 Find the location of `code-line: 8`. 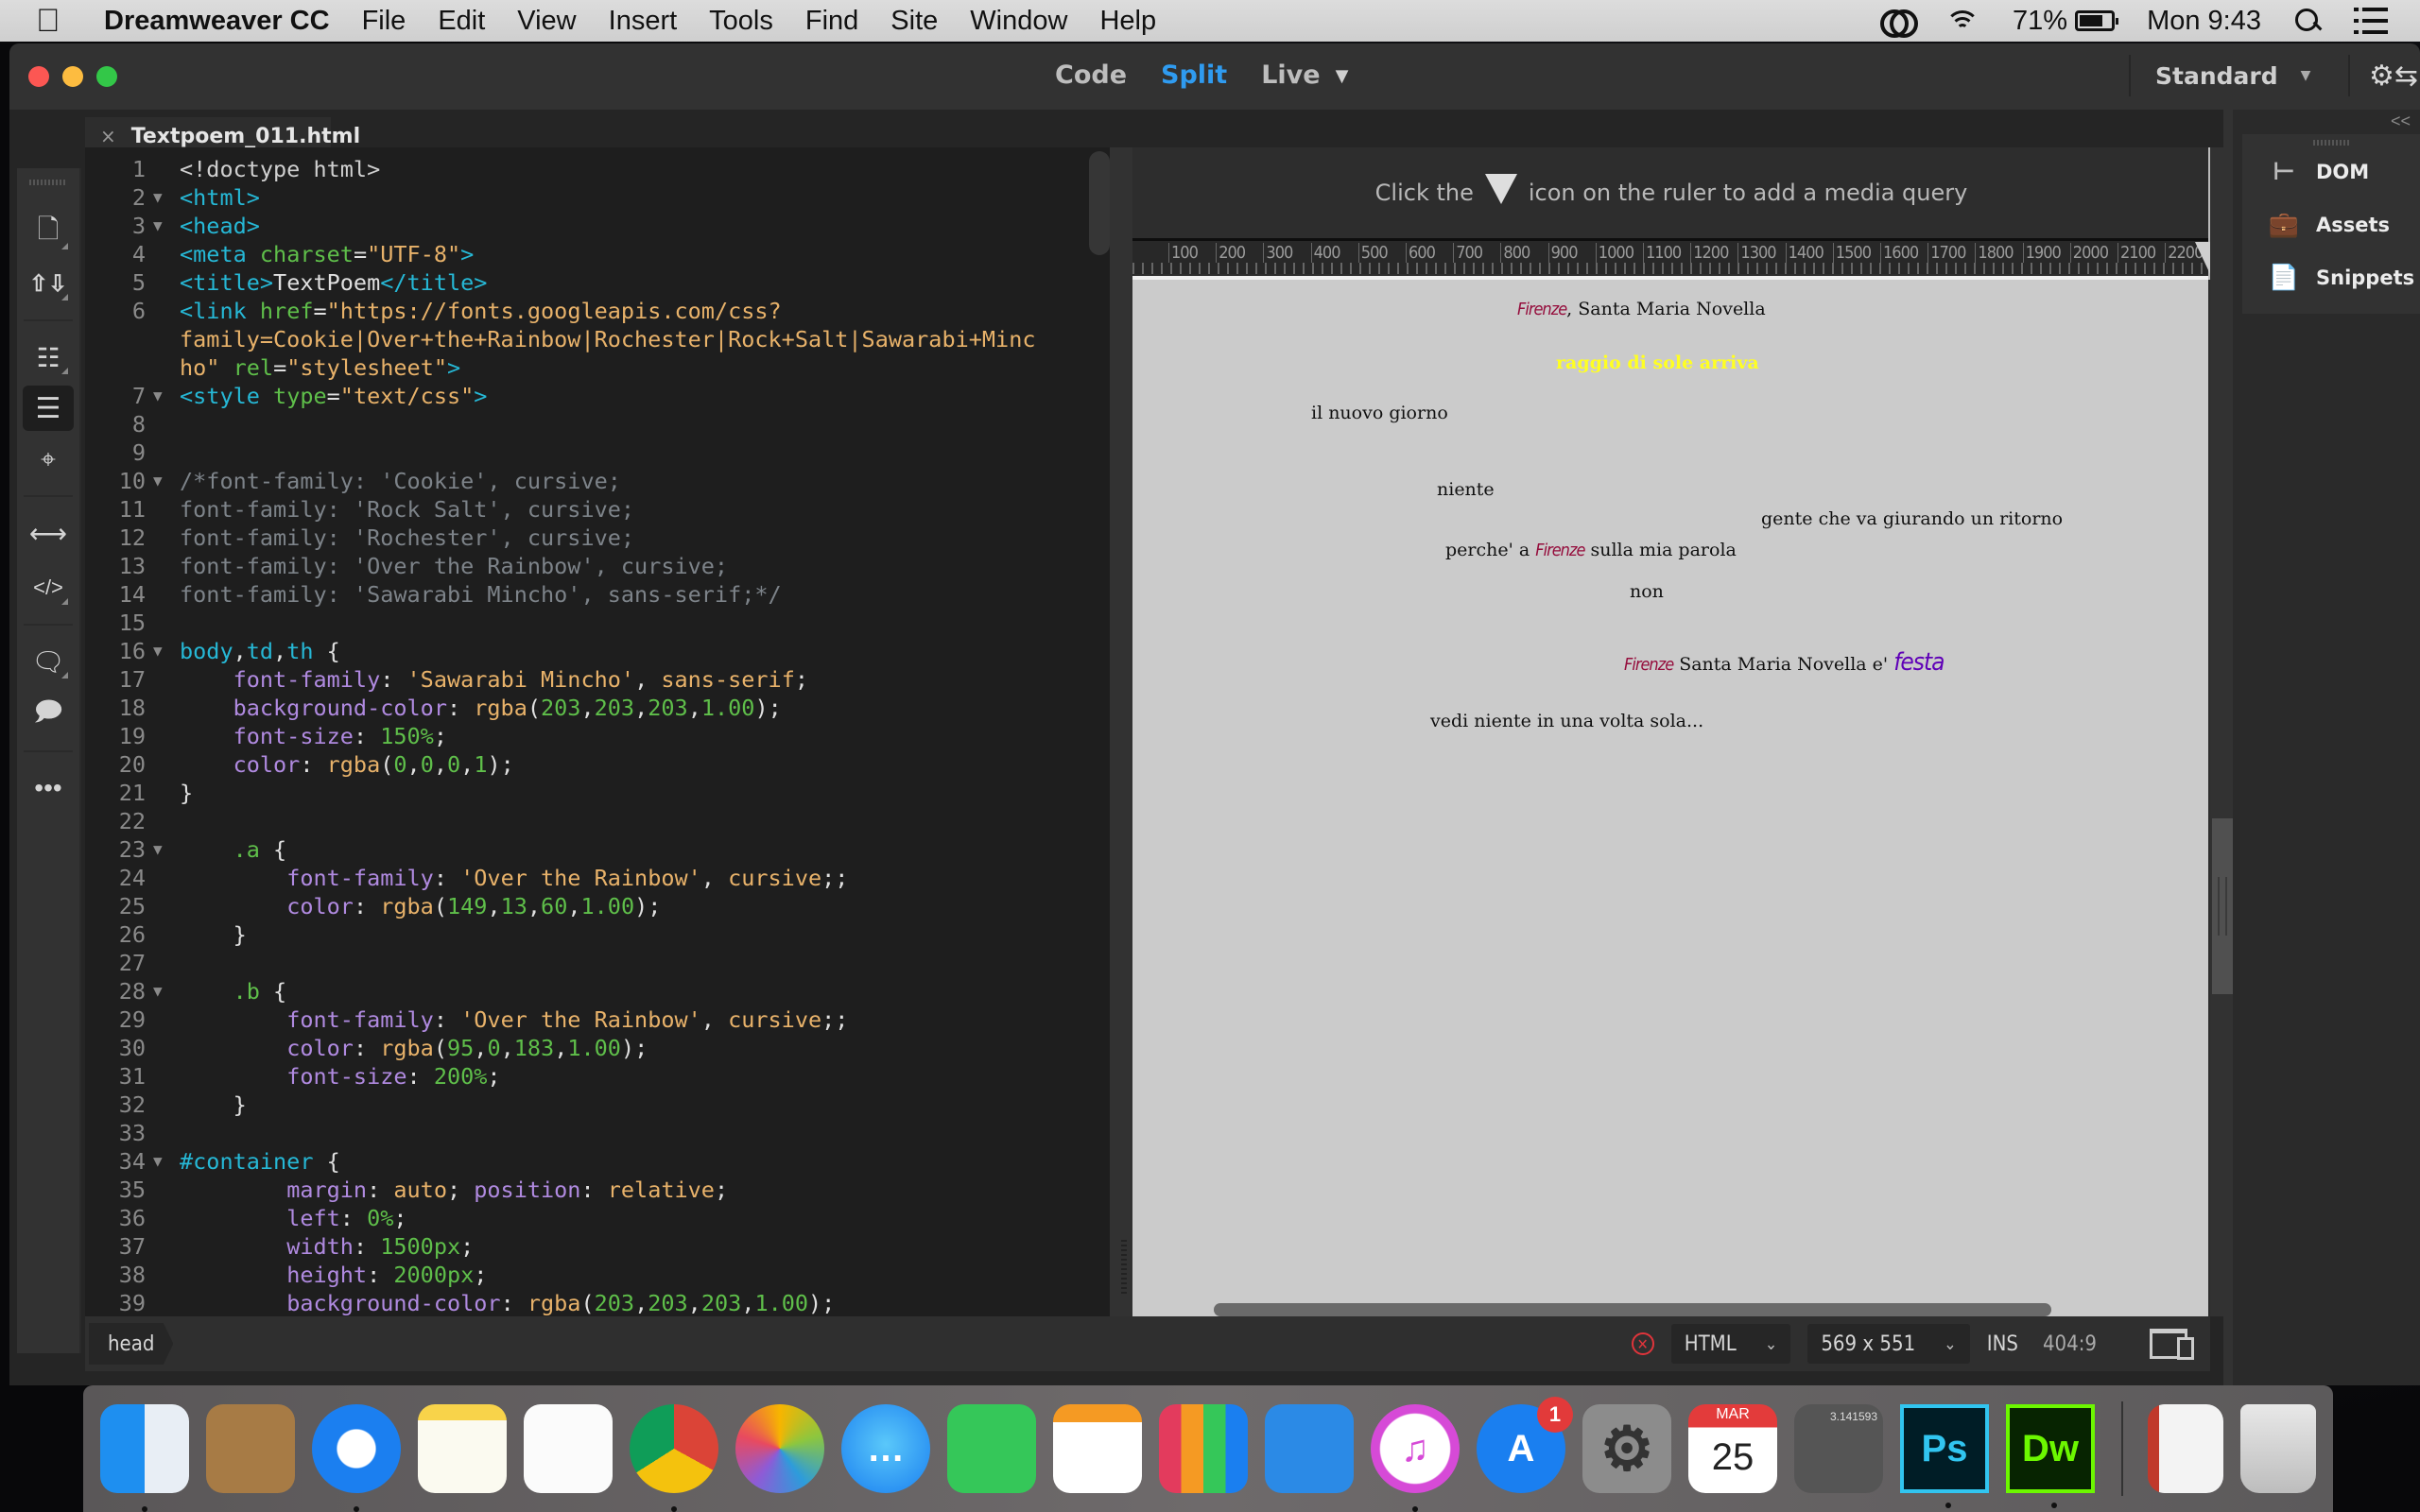

code-line: 8 is located at coordinates (597, 424).